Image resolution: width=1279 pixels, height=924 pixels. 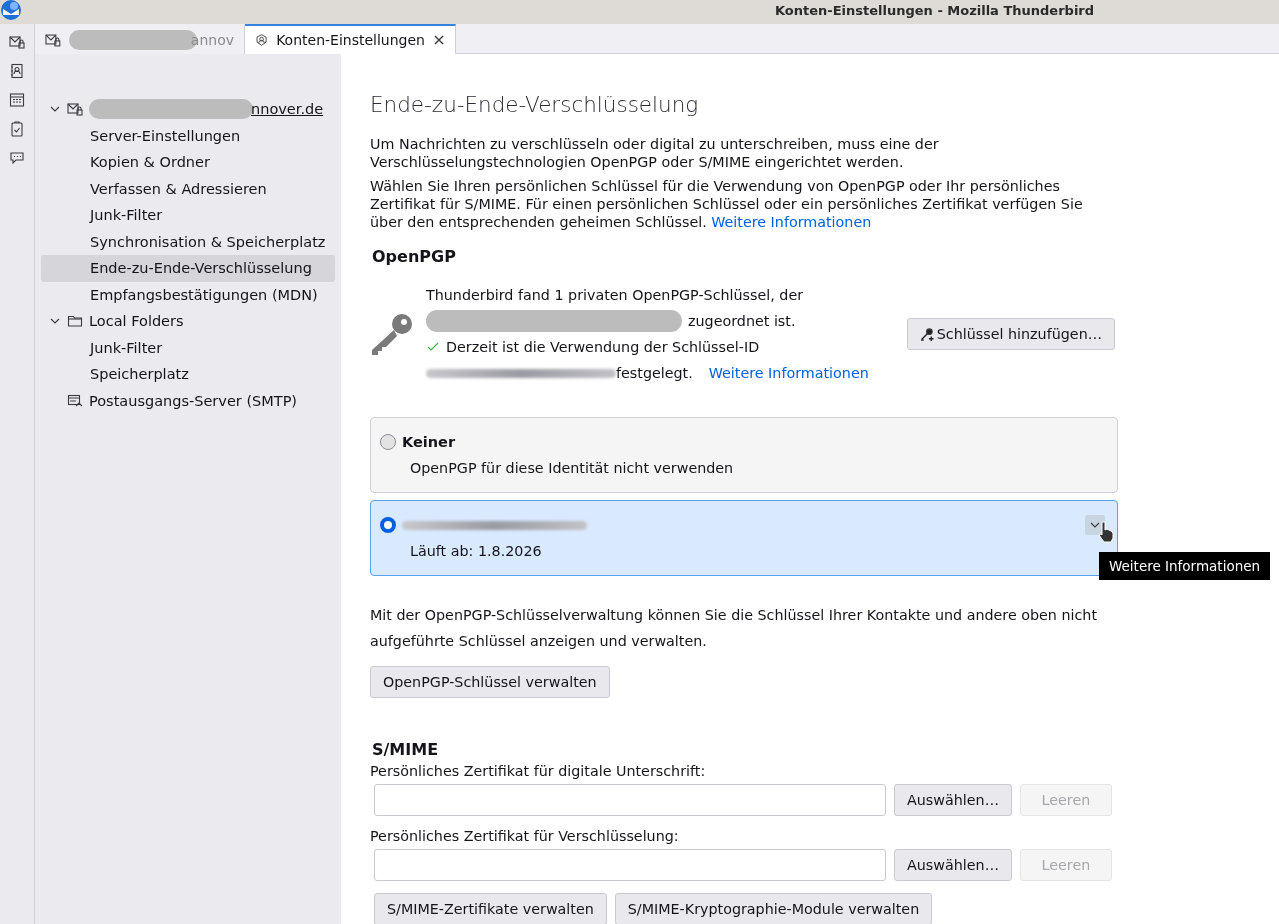 What do you see at coordinates (75, 321) in the screenshot?
I see `folder-icon` at bounding box center [75, 321].